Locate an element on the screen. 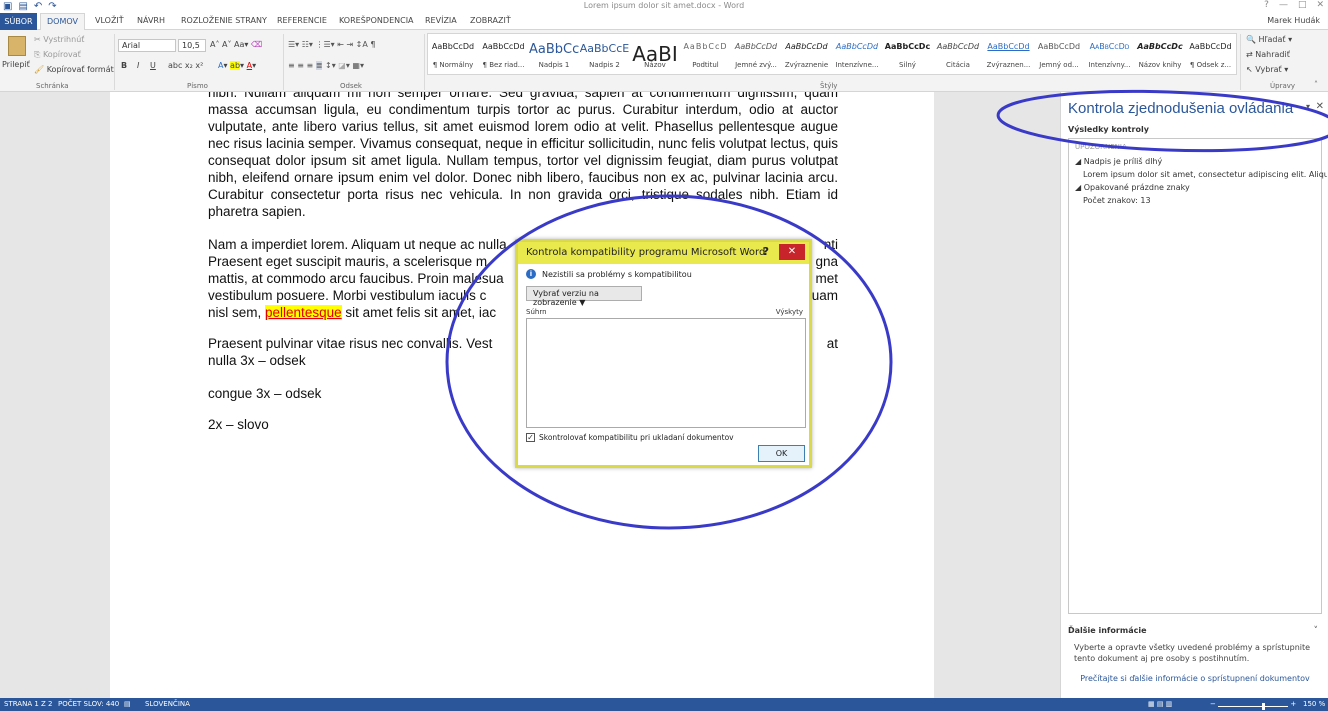 The height and width of the screenshot is (711, 1328). style-preview: AaBbCcD is located at coordinates (705, 46).